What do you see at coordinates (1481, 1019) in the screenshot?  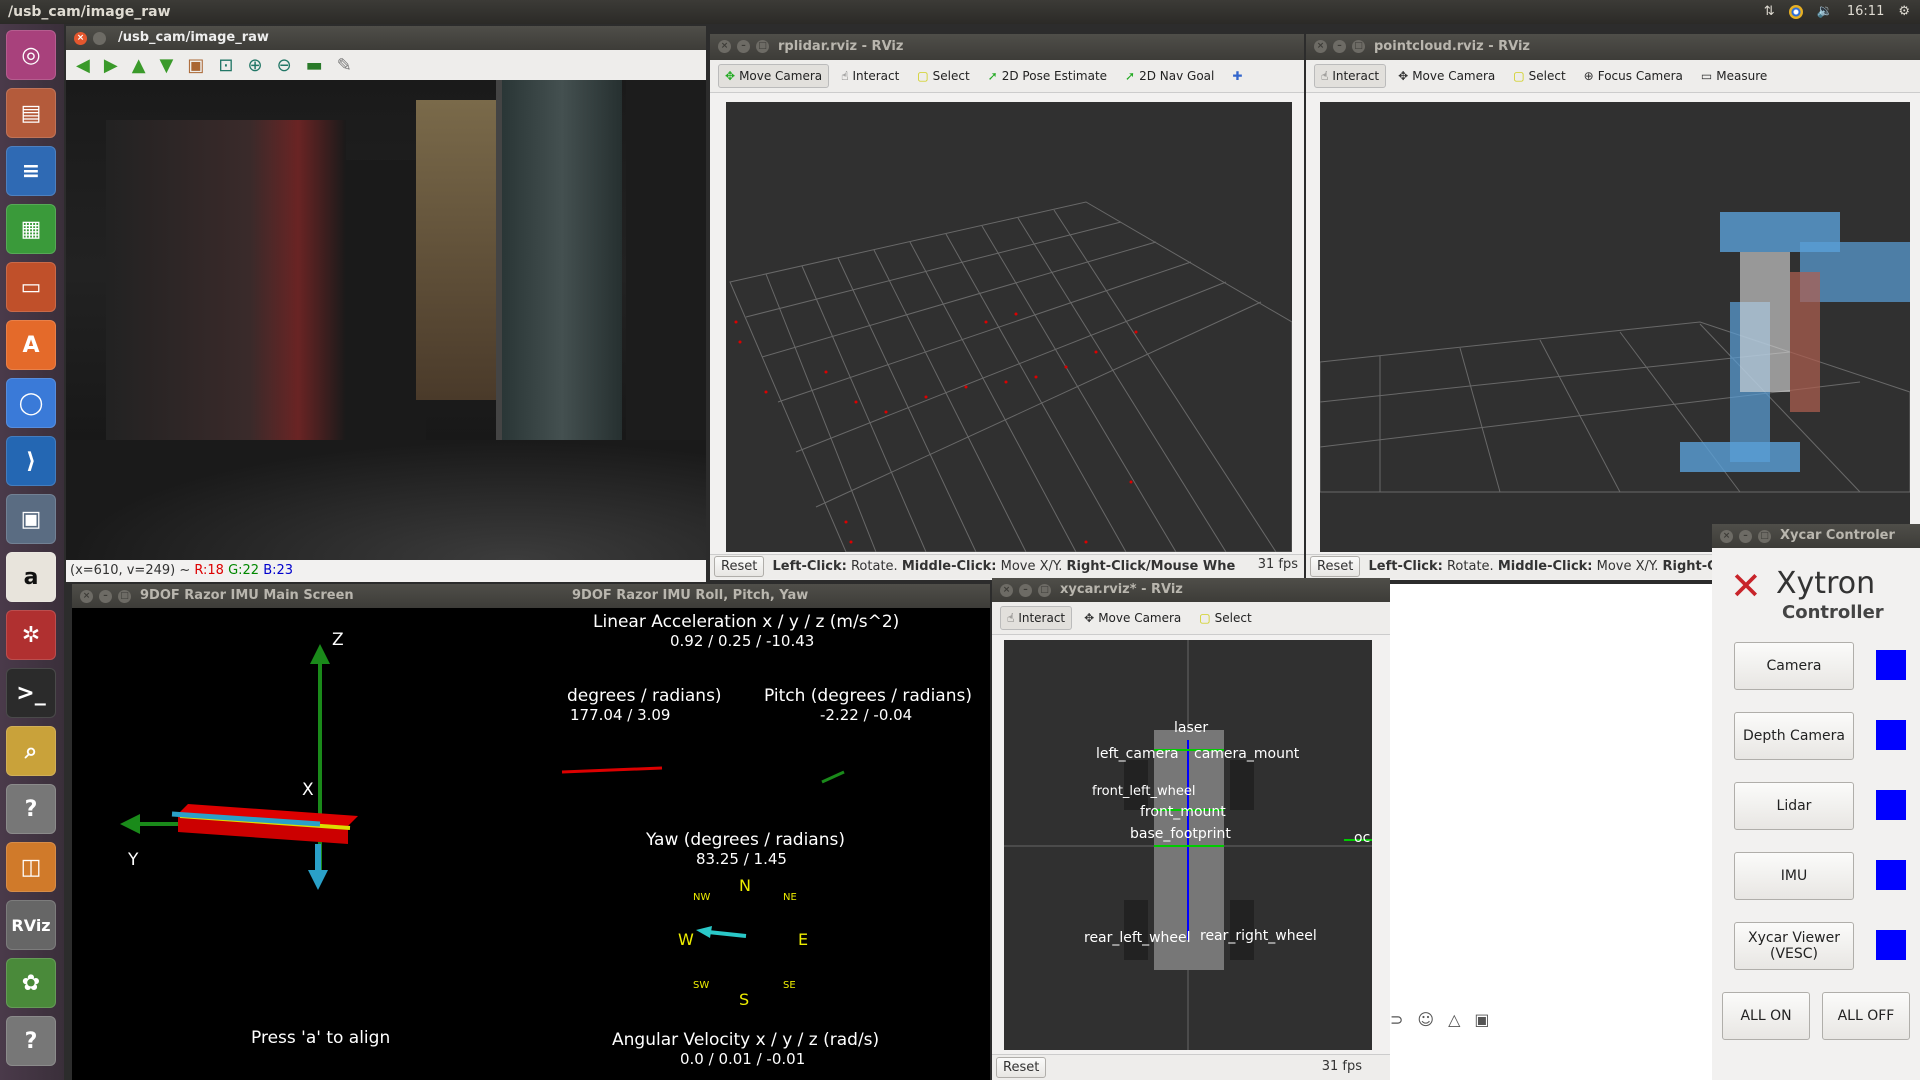 I see `image-icon: ▣` at bounding box center [1481, 1019].